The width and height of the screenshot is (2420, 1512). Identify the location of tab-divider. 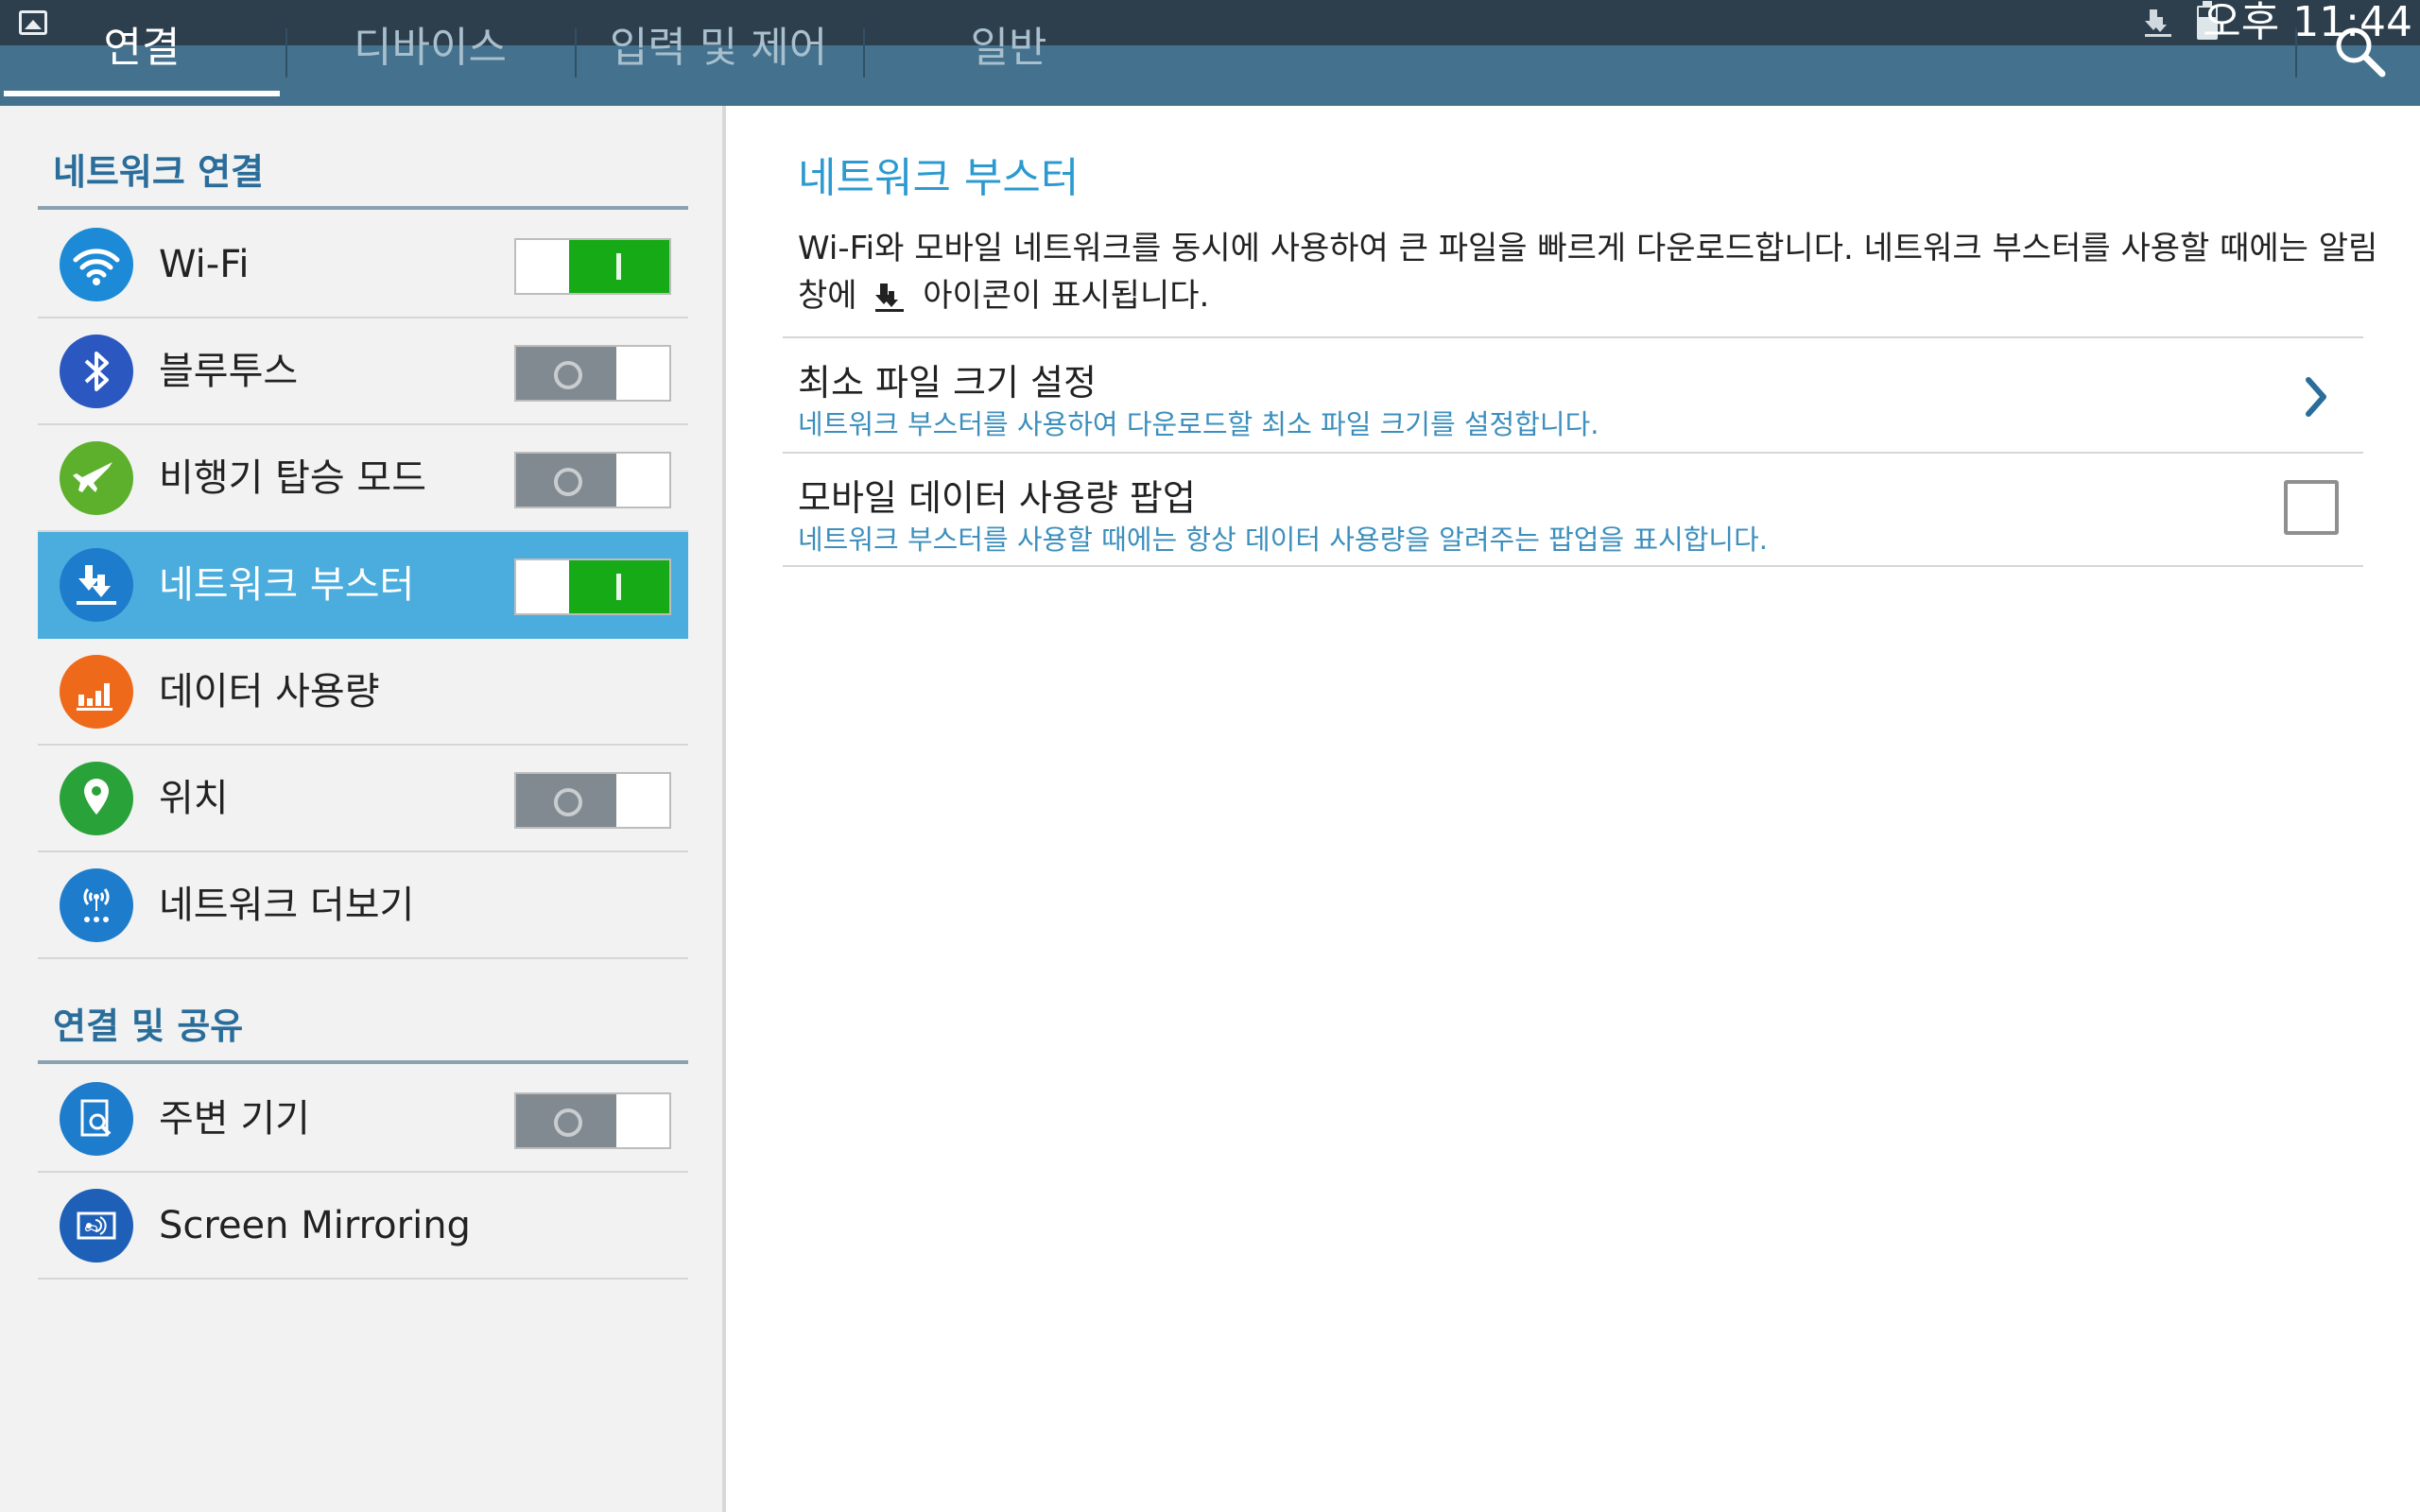
(2296, 52).